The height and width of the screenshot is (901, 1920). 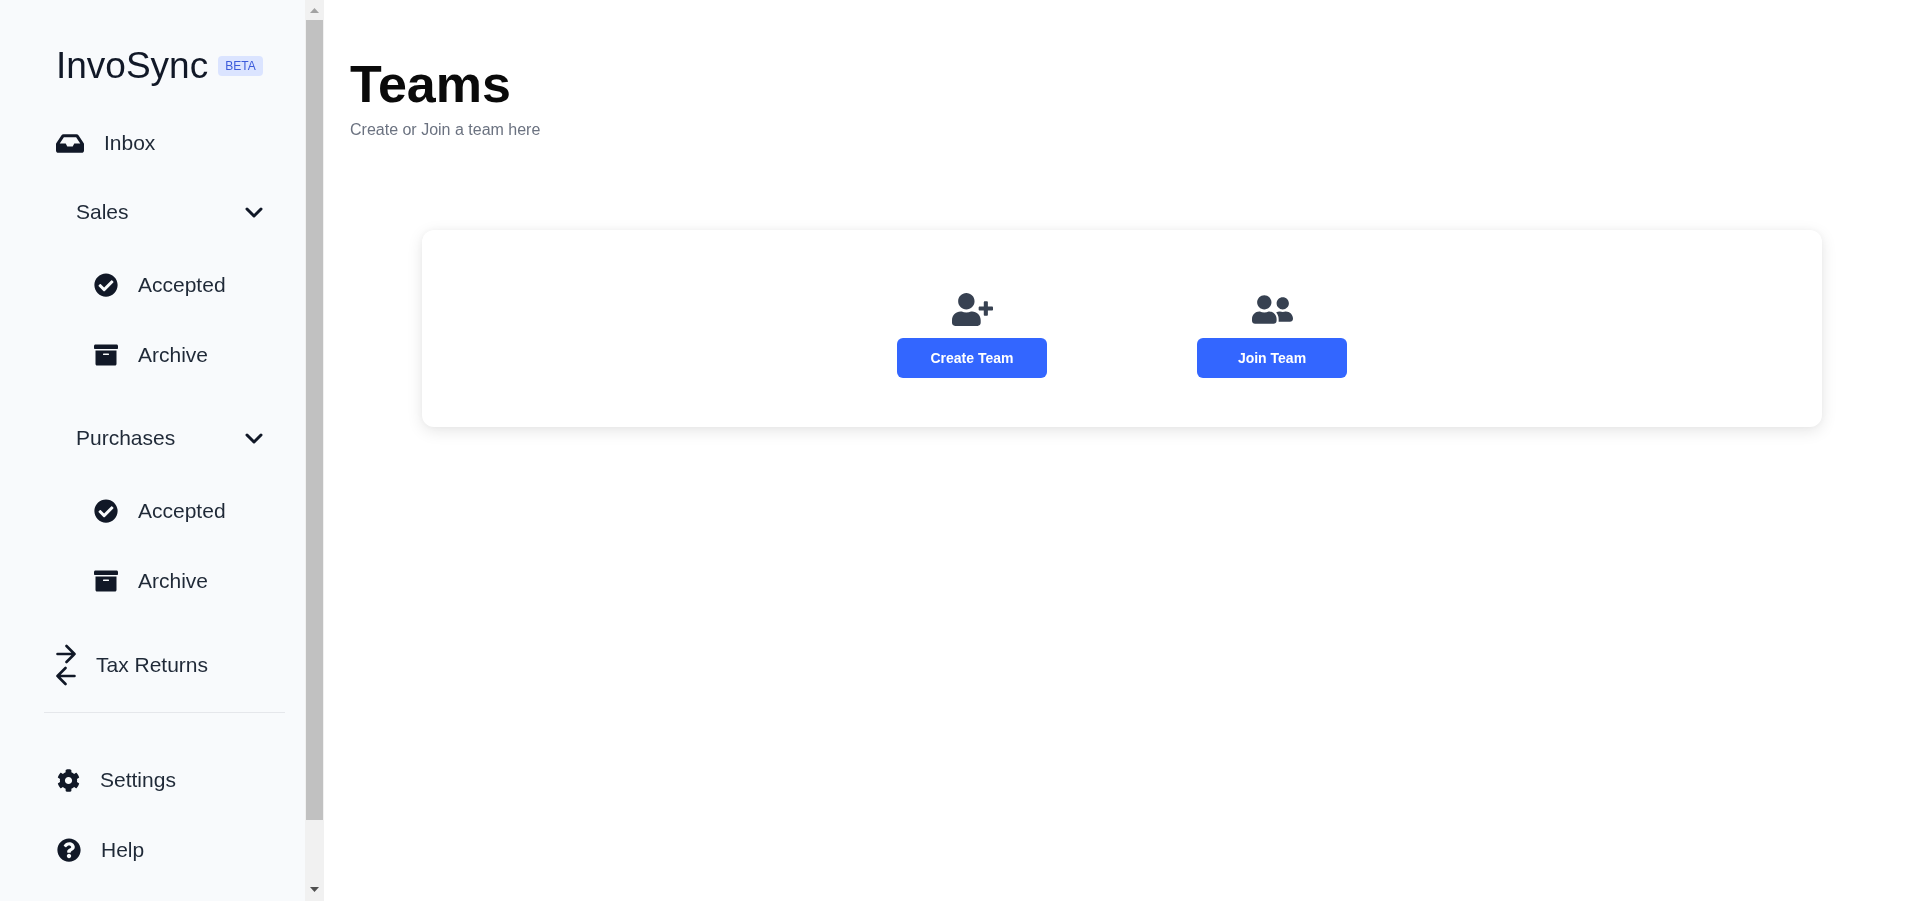 I want to click on settings-icon, so click(x=68, y=780).